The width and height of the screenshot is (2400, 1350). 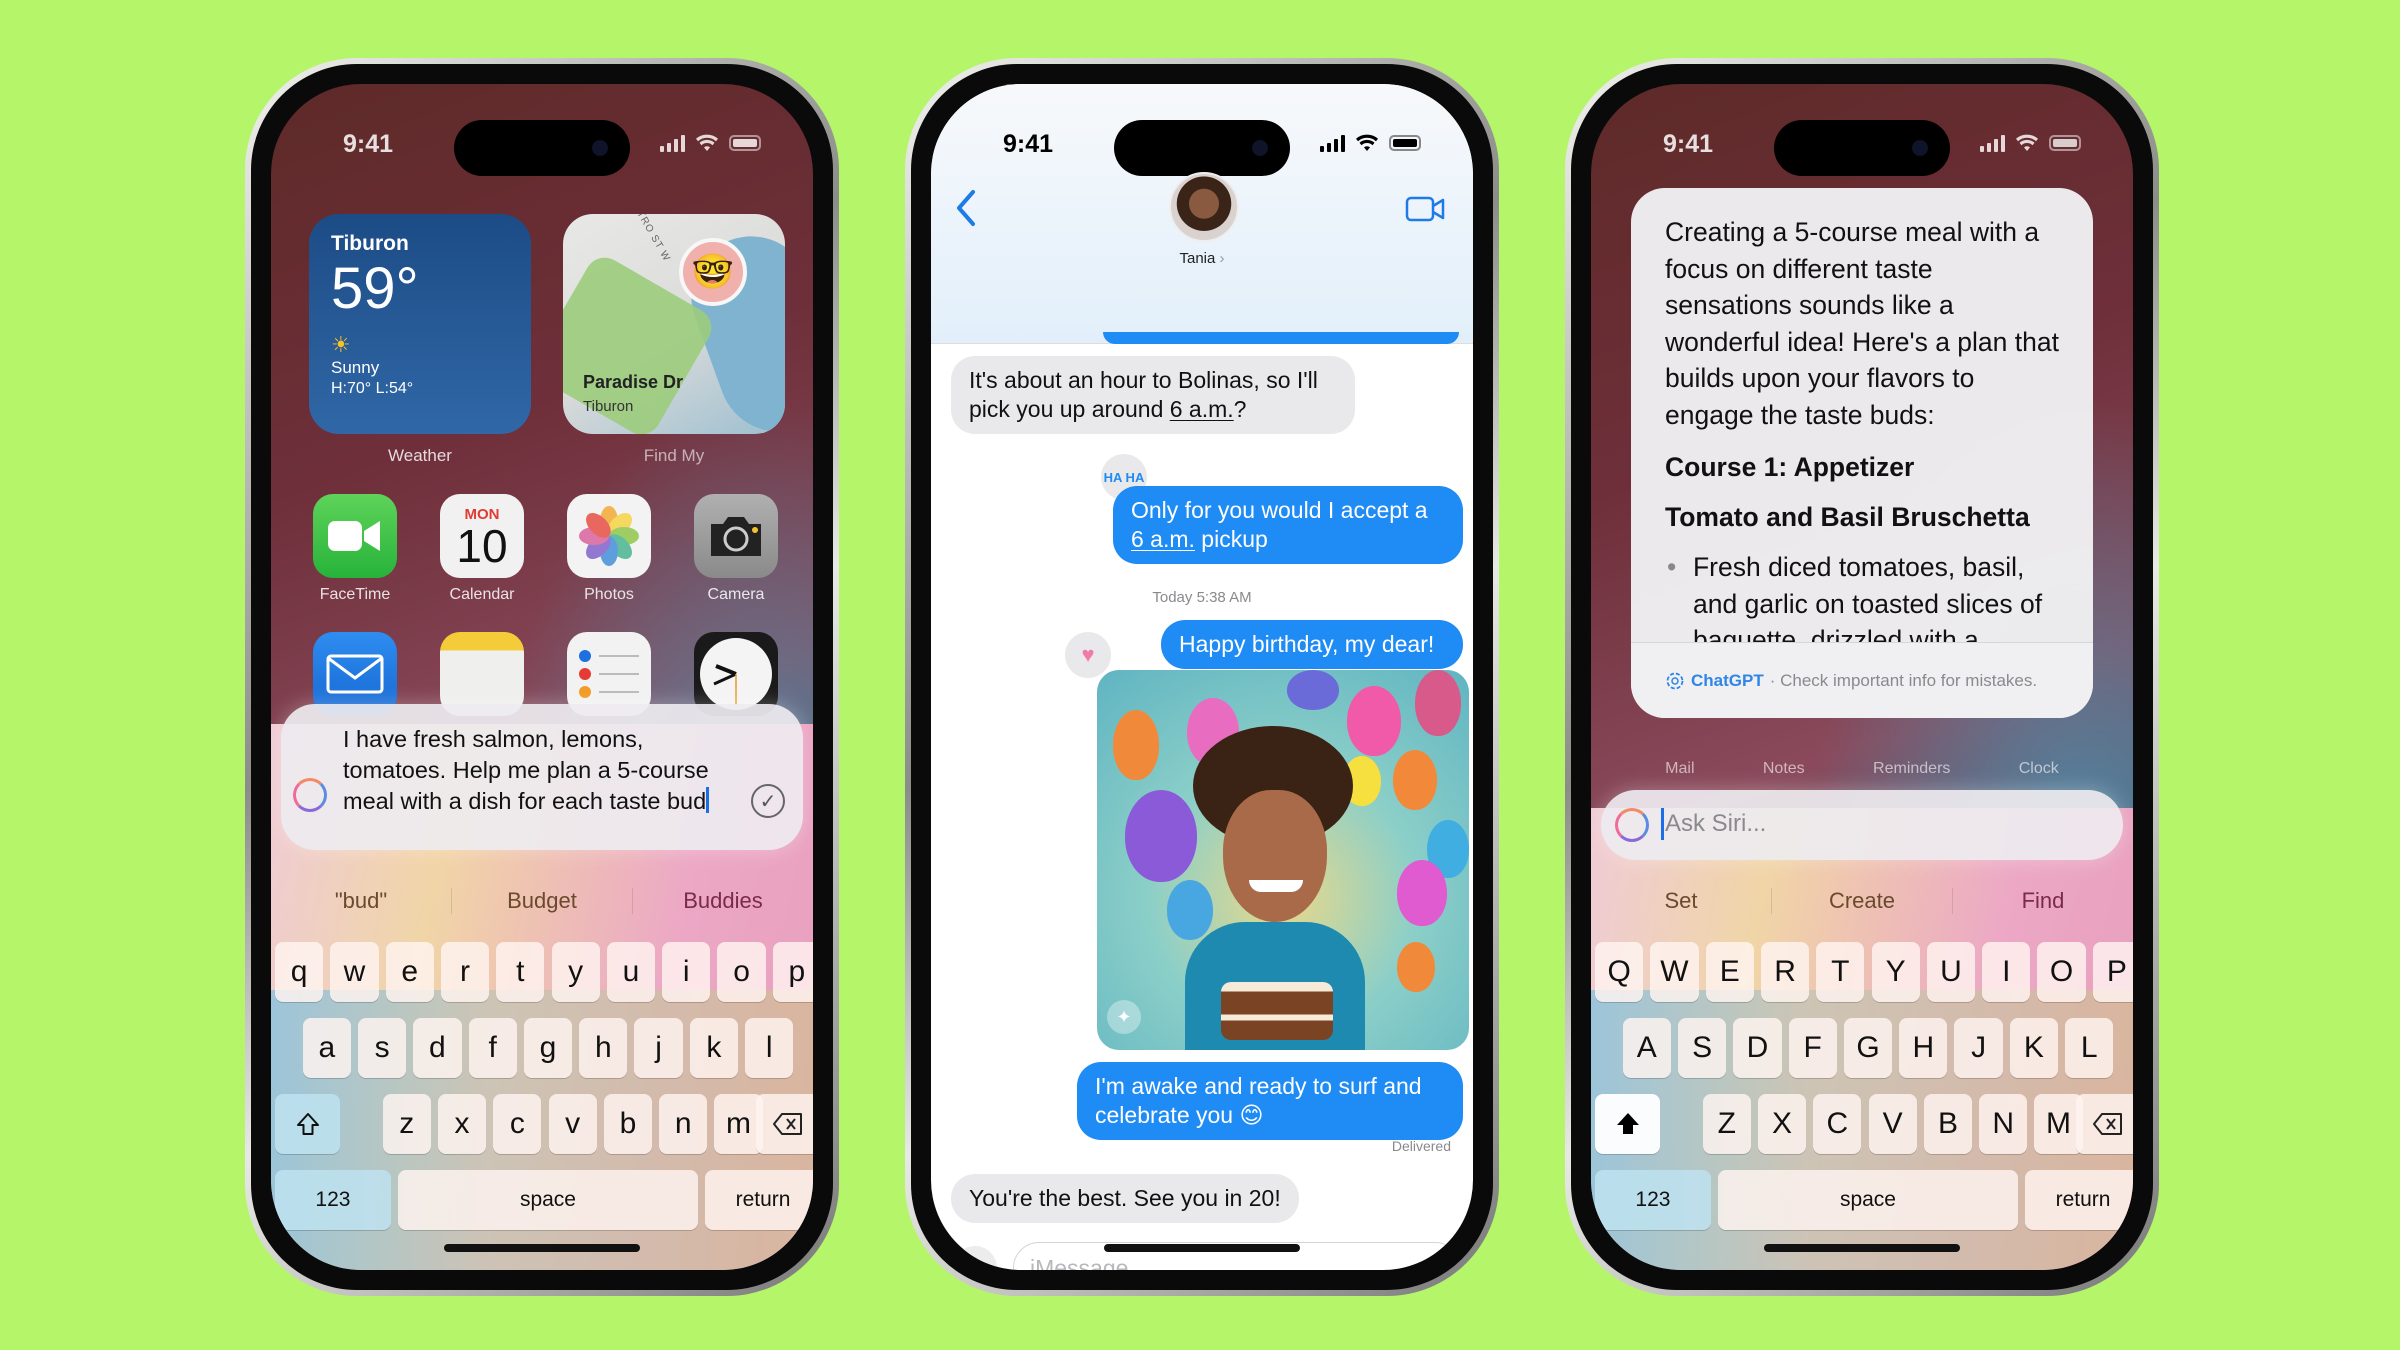 What do you see at coordinates (1837, 1124) in the screenshot?
I see `key-c: C` at bounding box center [1837, 1124].